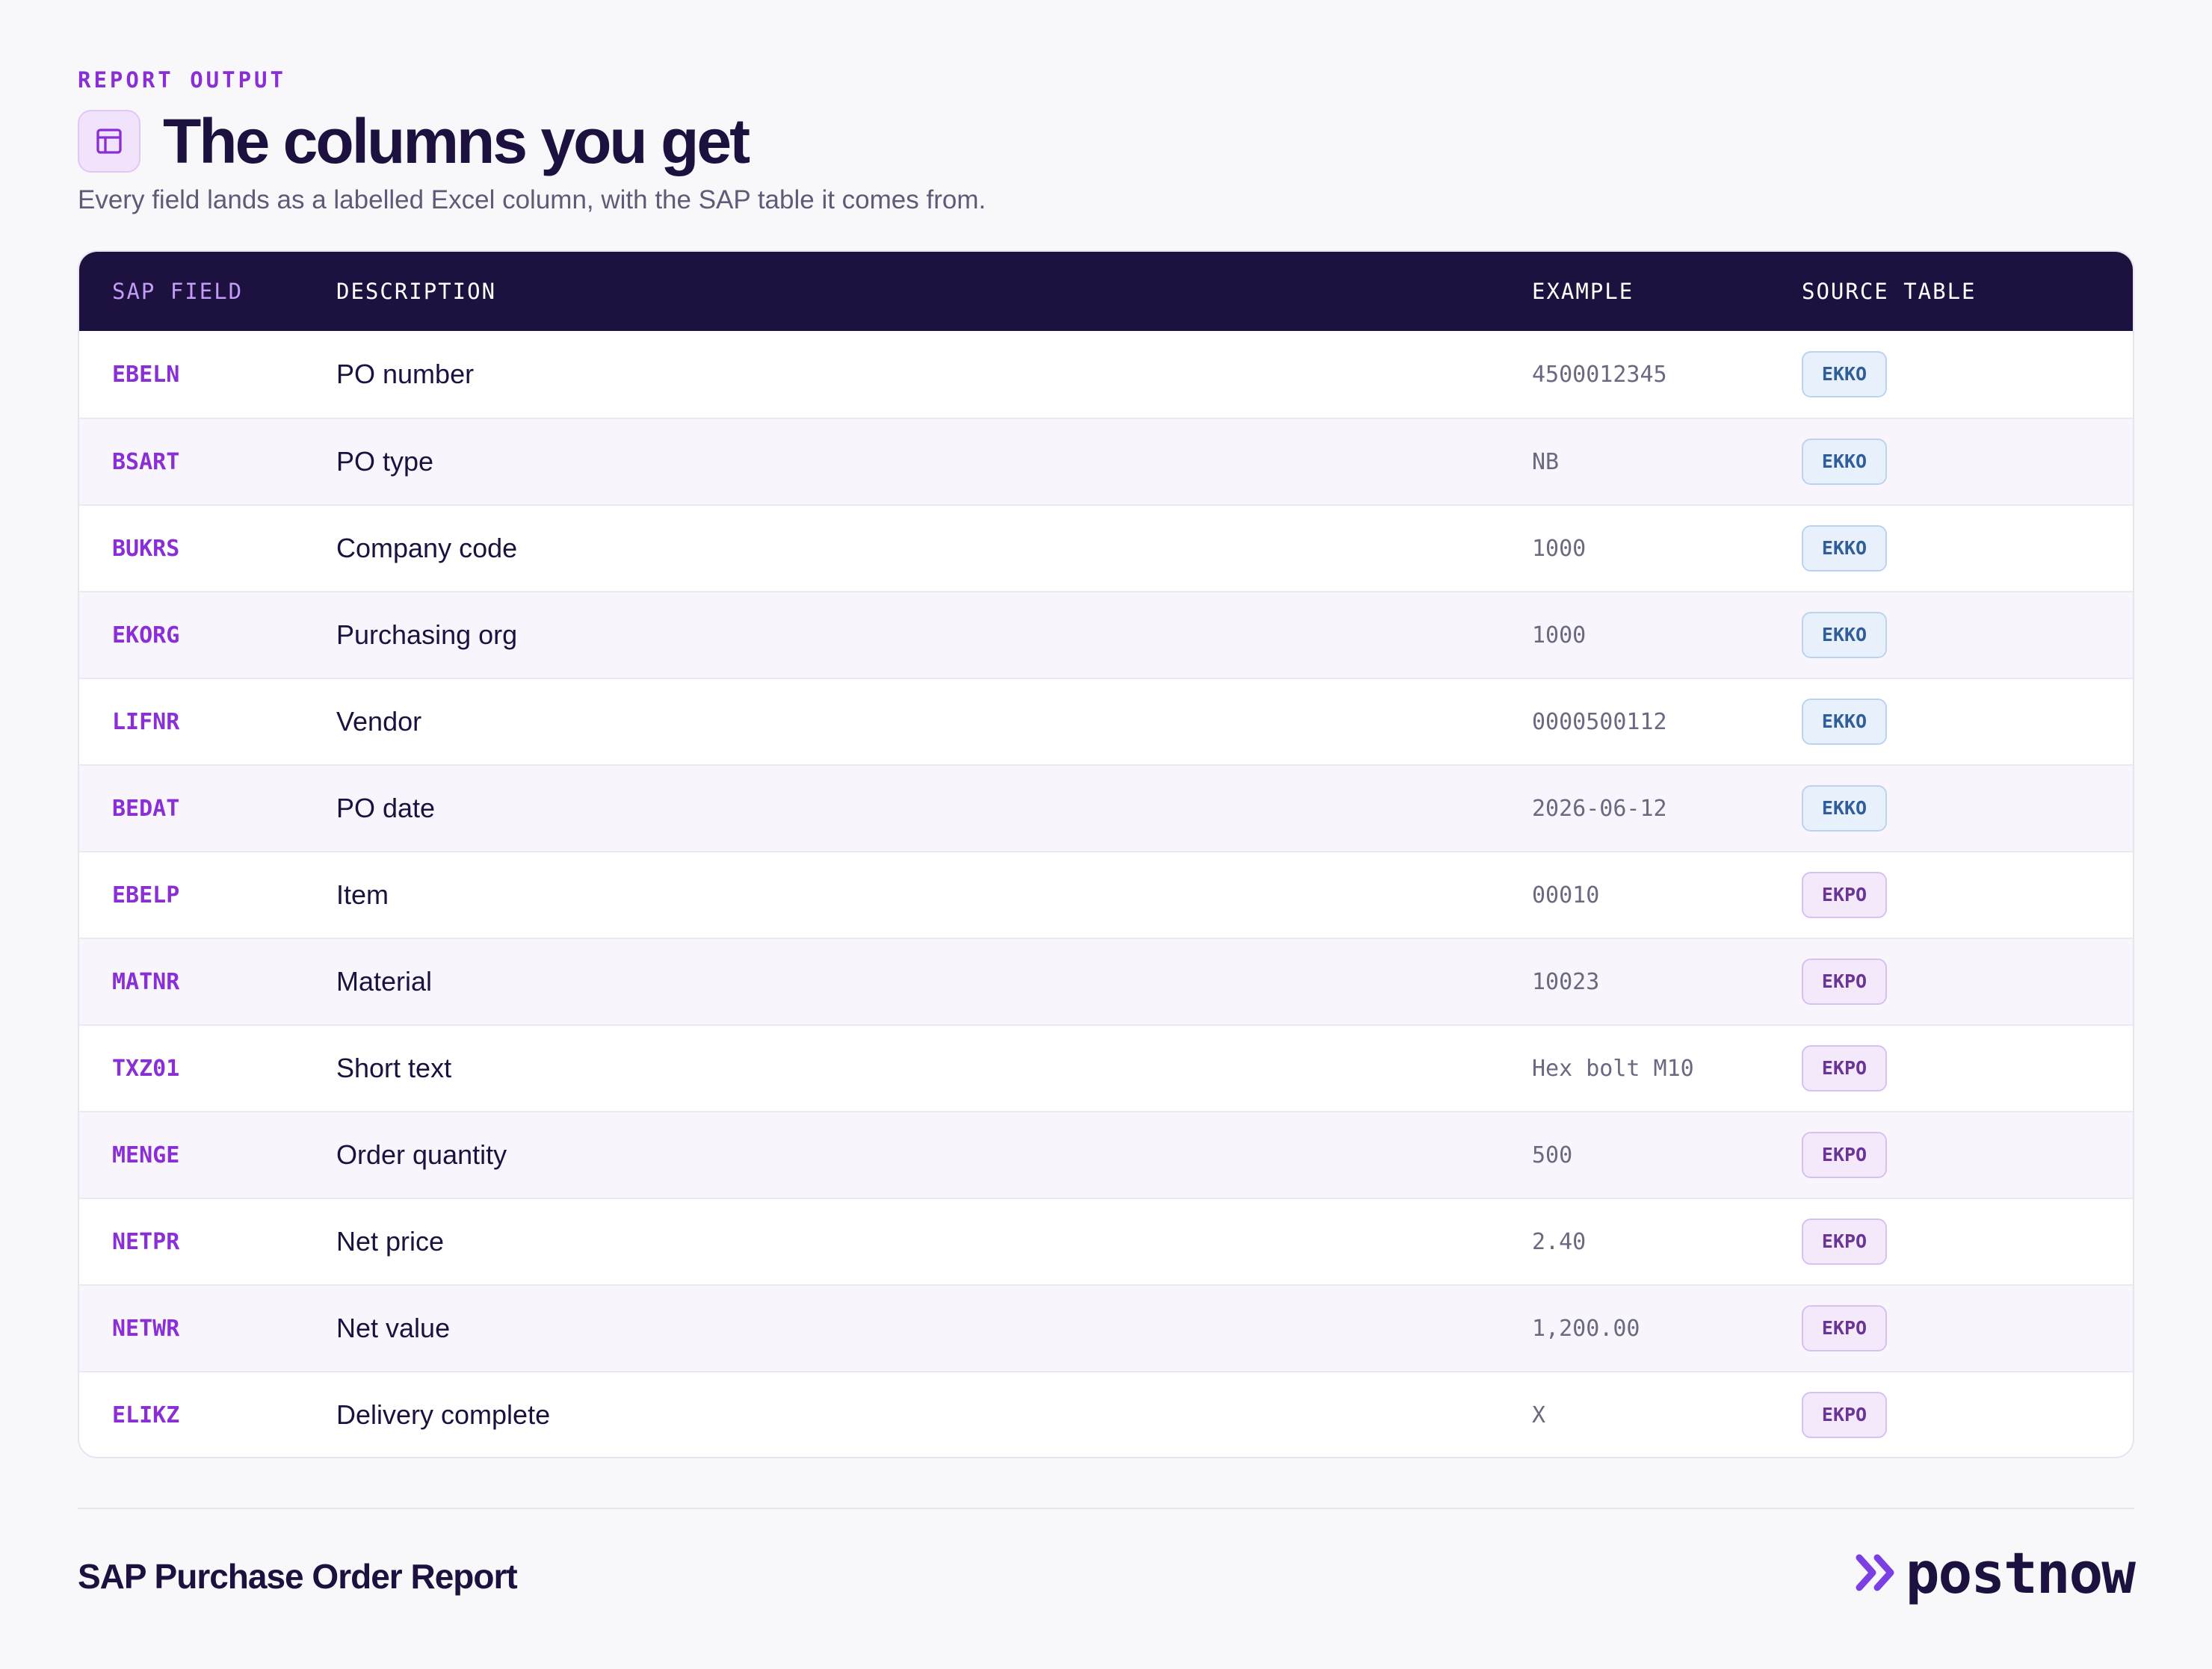 This screenshot has width=2212, height=1669. I want to click on sap-field-code: MATNR, so click(146, 981).